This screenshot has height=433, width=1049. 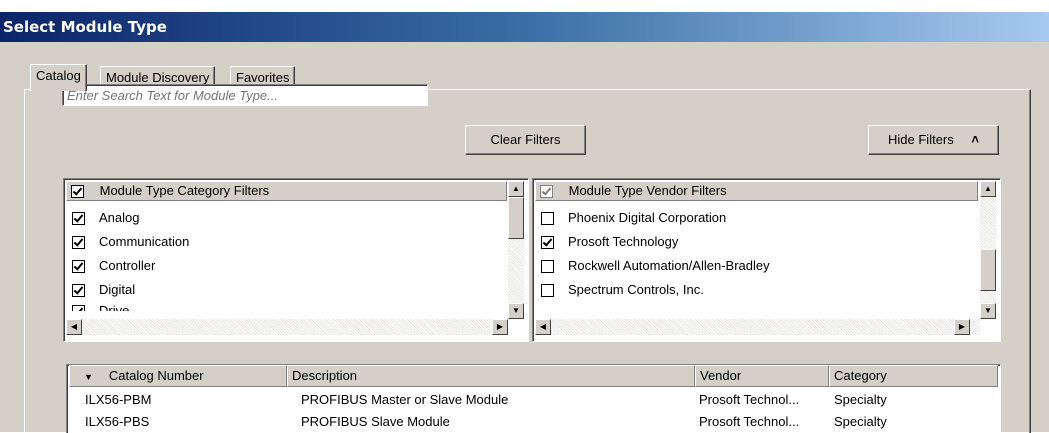 What do you see at coordinates (287, 327) in the screenshot?
I see `category-horizontal-scrollbar` at bounding box center [287, 327].